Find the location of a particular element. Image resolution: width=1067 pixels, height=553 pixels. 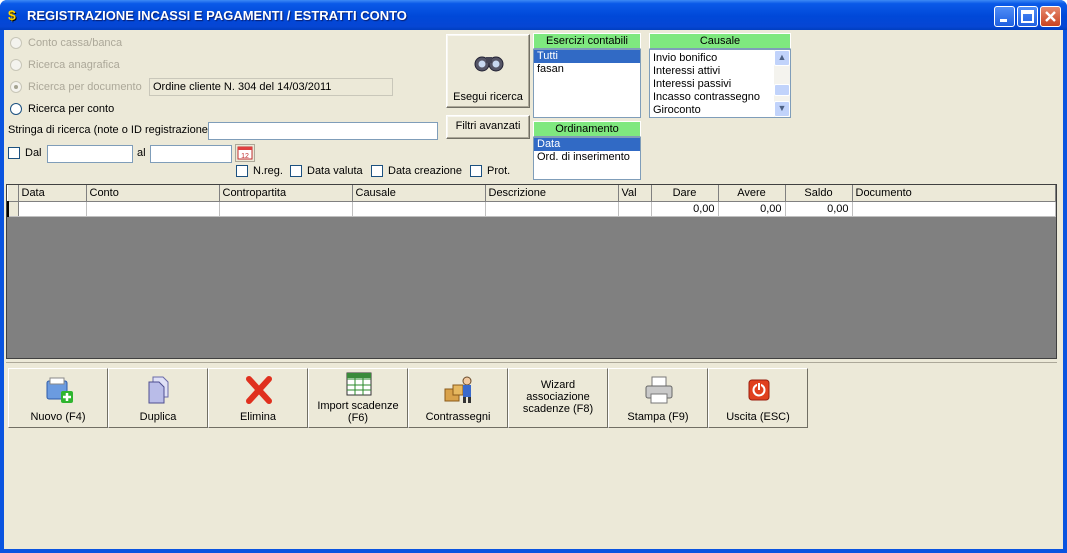

binoculars-icon is located at coordinates (489, 64).